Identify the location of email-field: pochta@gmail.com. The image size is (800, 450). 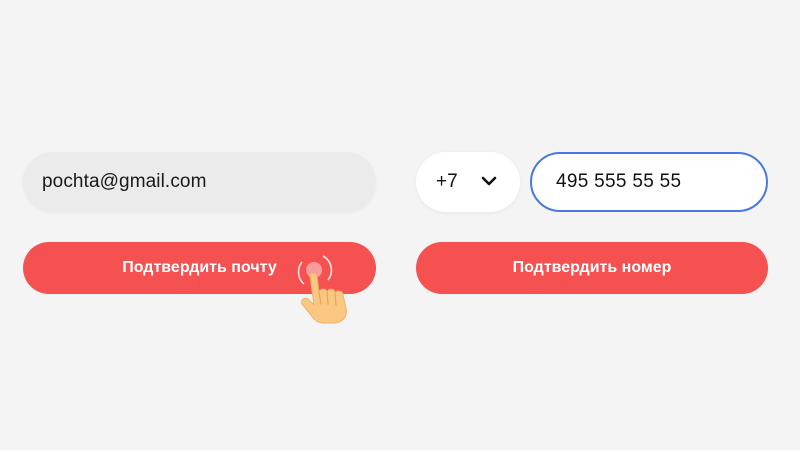
(199, 182).